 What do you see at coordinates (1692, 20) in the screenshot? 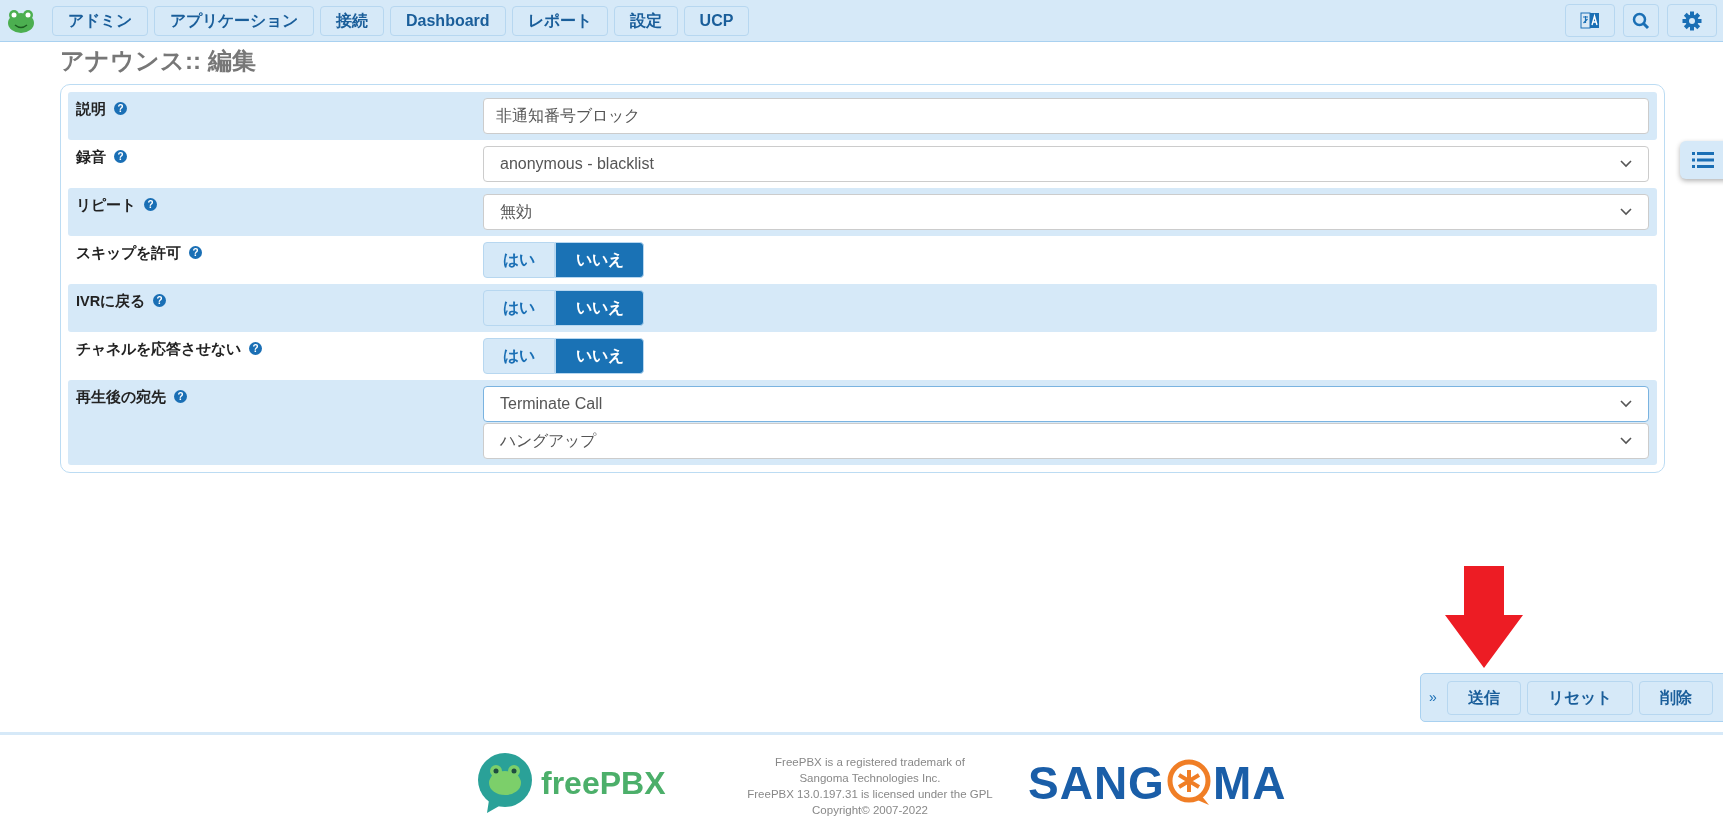
I see `settings-icon` at bounding box center [1692, 20].